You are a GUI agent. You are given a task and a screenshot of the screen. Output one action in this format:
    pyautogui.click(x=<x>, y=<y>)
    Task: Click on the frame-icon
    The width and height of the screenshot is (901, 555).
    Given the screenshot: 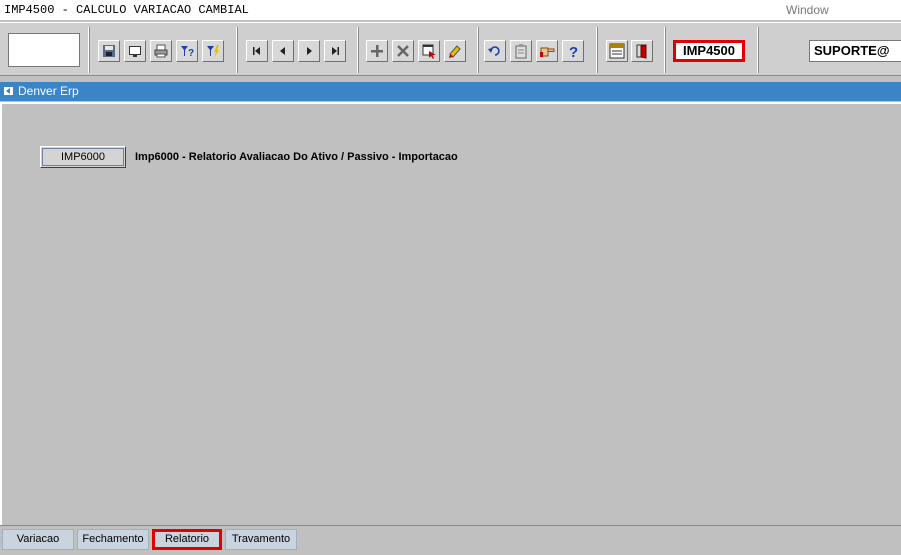 What is the action you would take?
    pyautogui.click(x=8, y=91)
    